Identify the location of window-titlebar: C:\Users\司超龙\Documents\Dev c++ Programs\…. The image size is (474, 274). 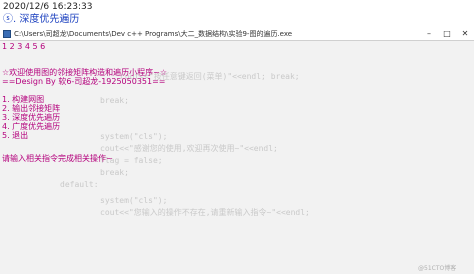
(237, 34).